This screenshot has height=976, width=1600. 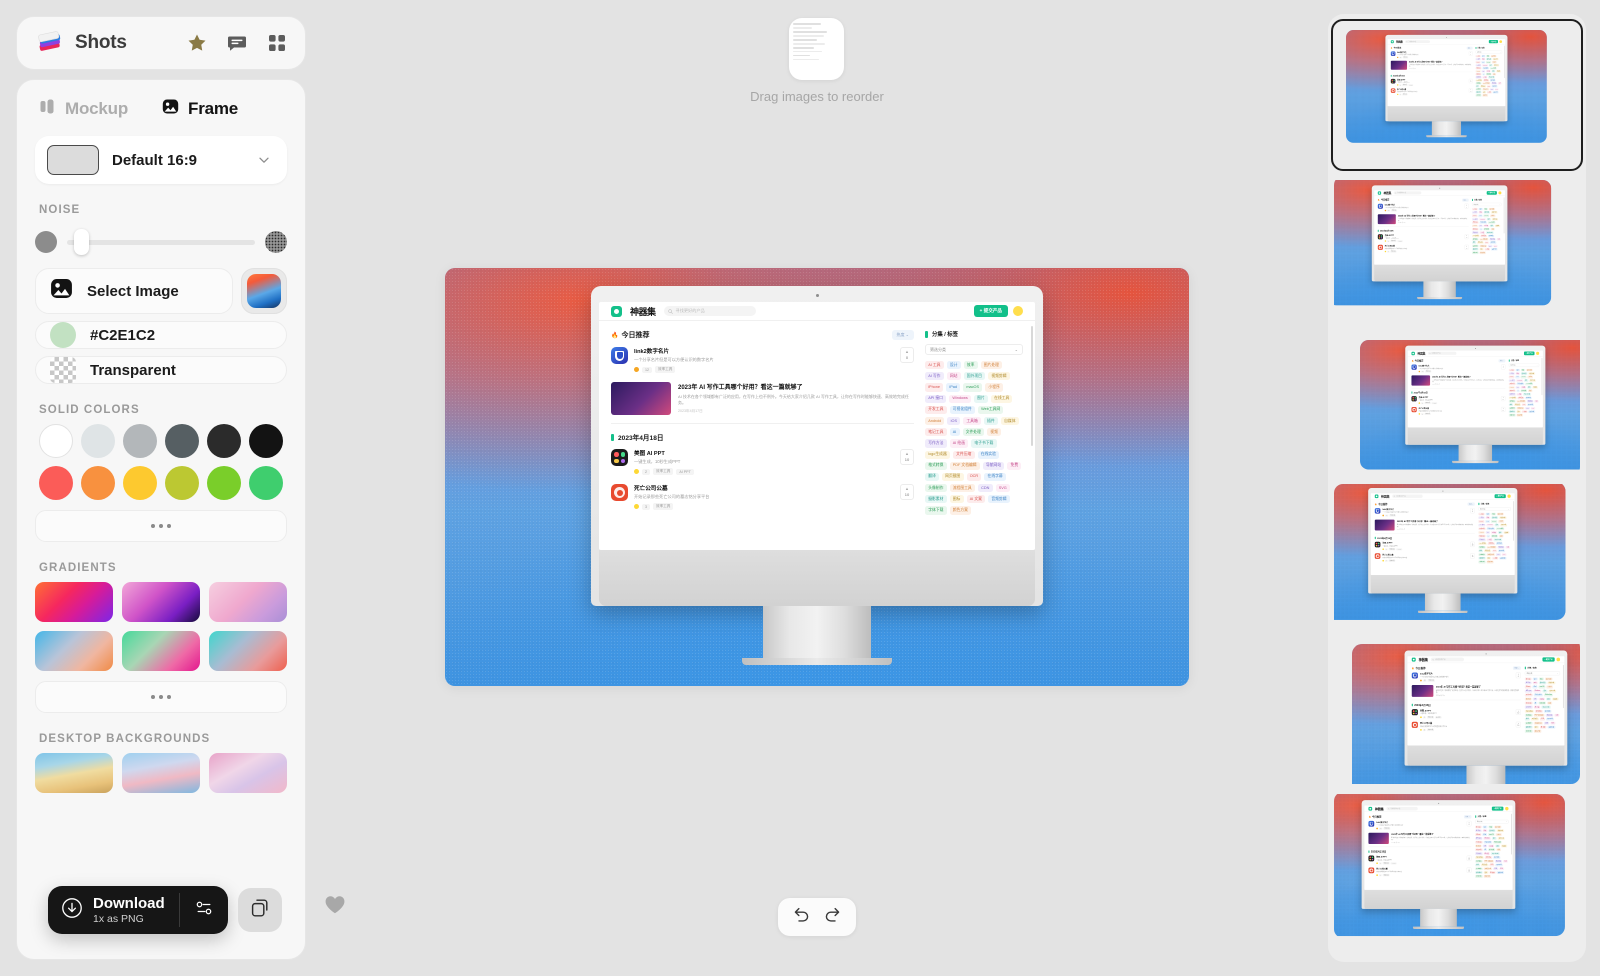 What do you see at coordinates (932, 477) in the screenshot?
I see `site-tag: 翻译` at bounding box center [932, 477].